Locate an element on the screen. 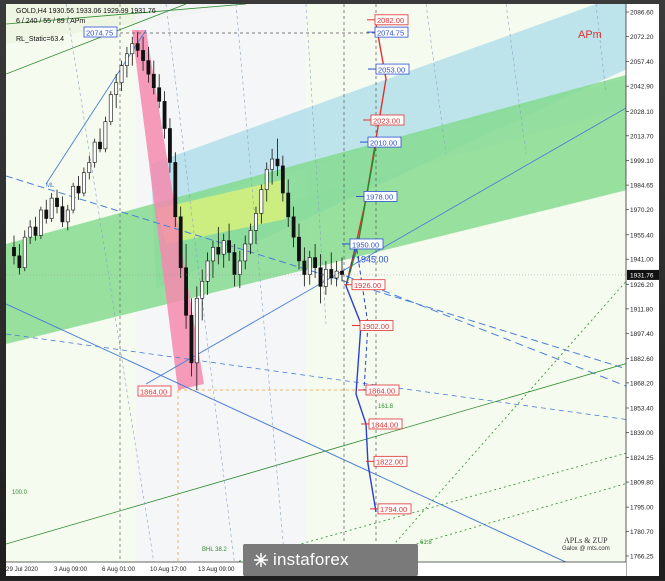 Image resolution: width=665 pixels, height=581 pixels. marker-value: 2074.75 is located at coordinates (99, 32).